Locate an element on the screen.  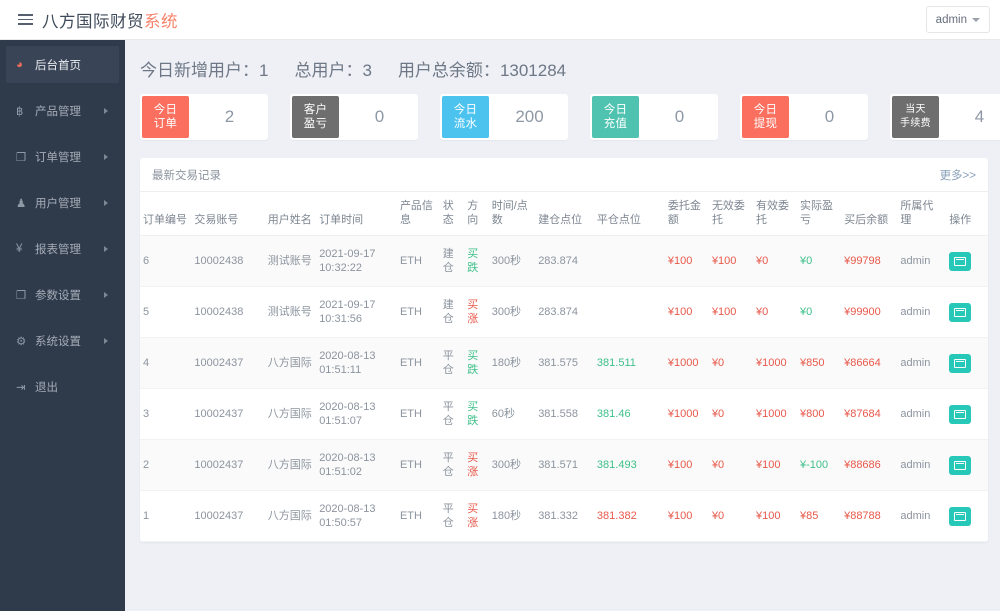
logout-icon: ⇥ is located at coordinates (21, 387).